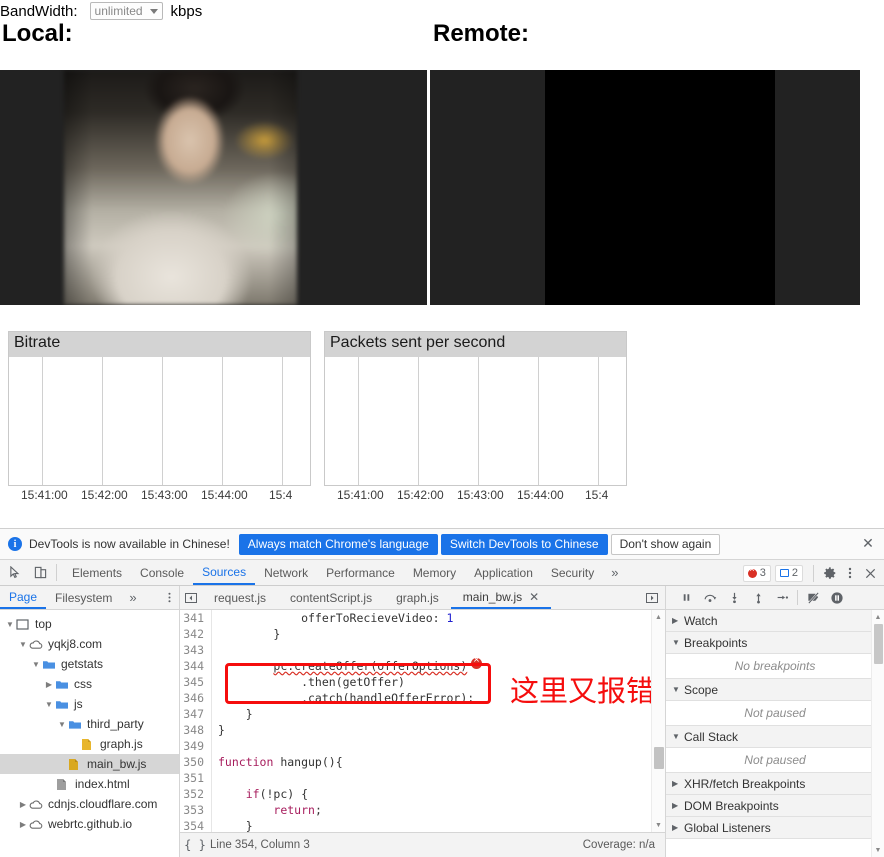  Describe the element at coordinates (775, 690) in the screenshot. I see `section-scope: ▼ Scope` at that location.